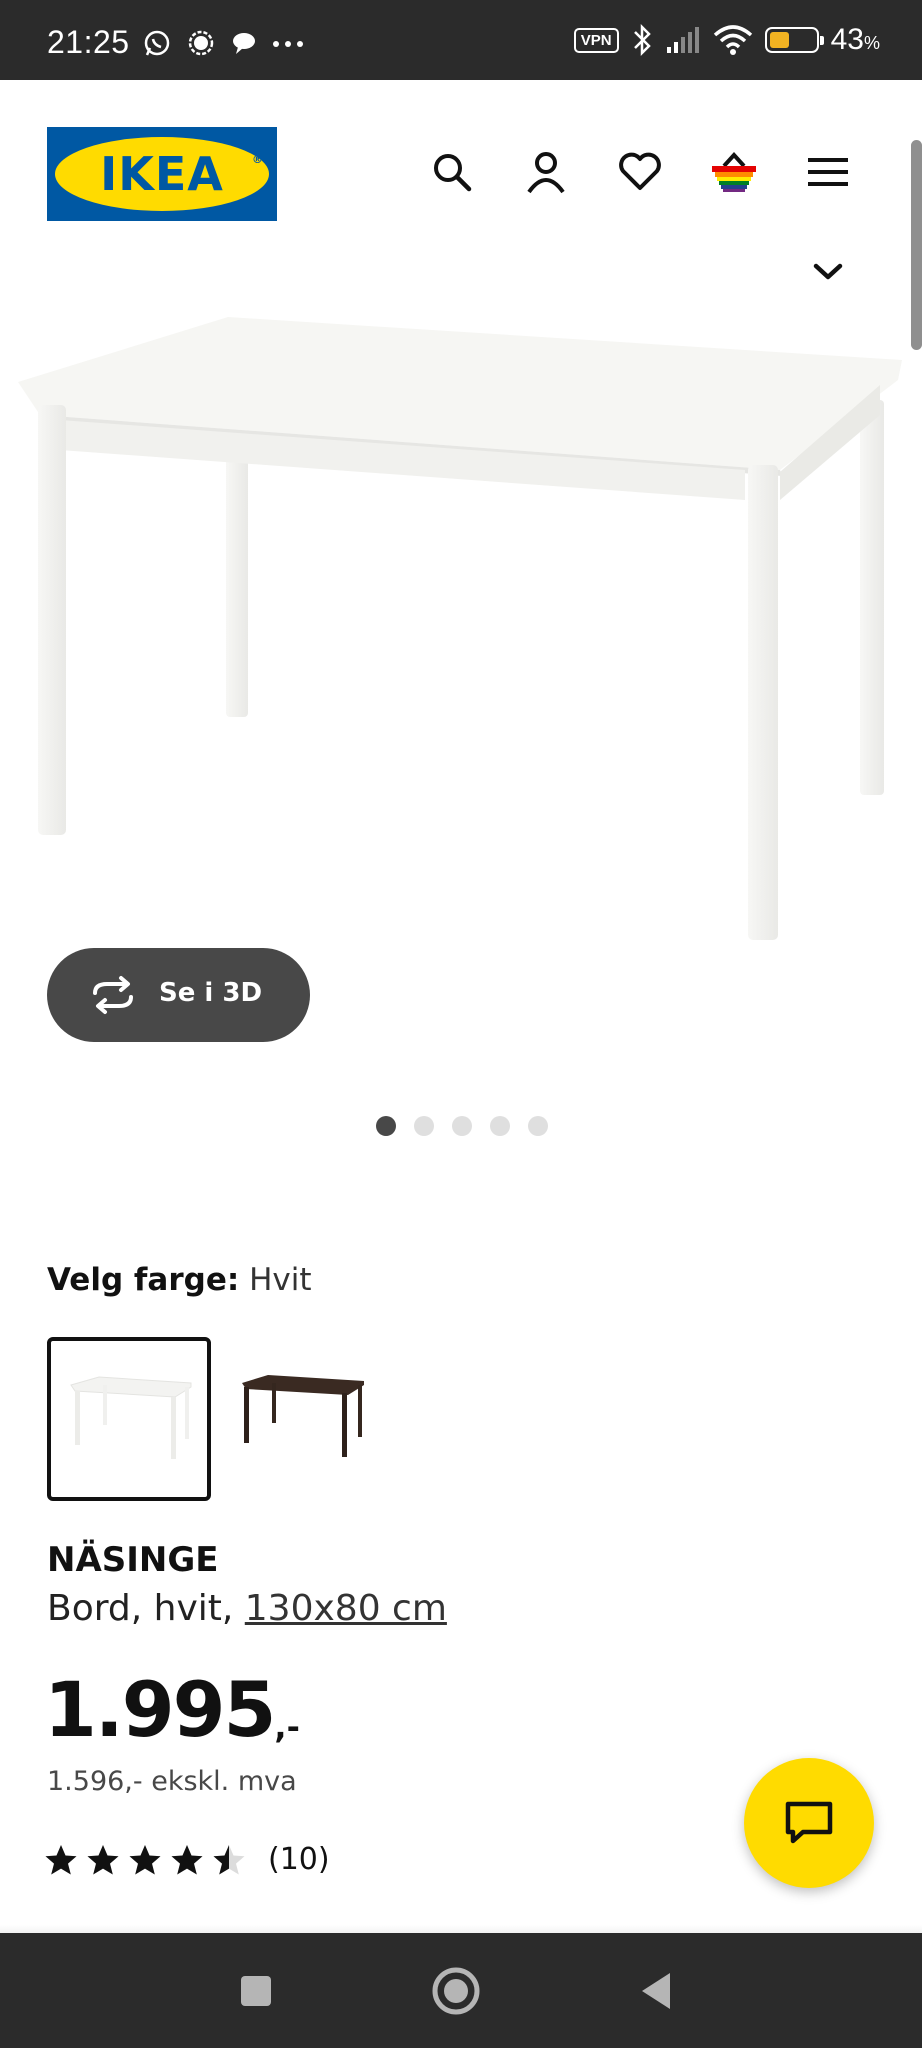 The height and width of the screenshot is (2048, 922). I want to click on chat-button, so click(809, 1823).